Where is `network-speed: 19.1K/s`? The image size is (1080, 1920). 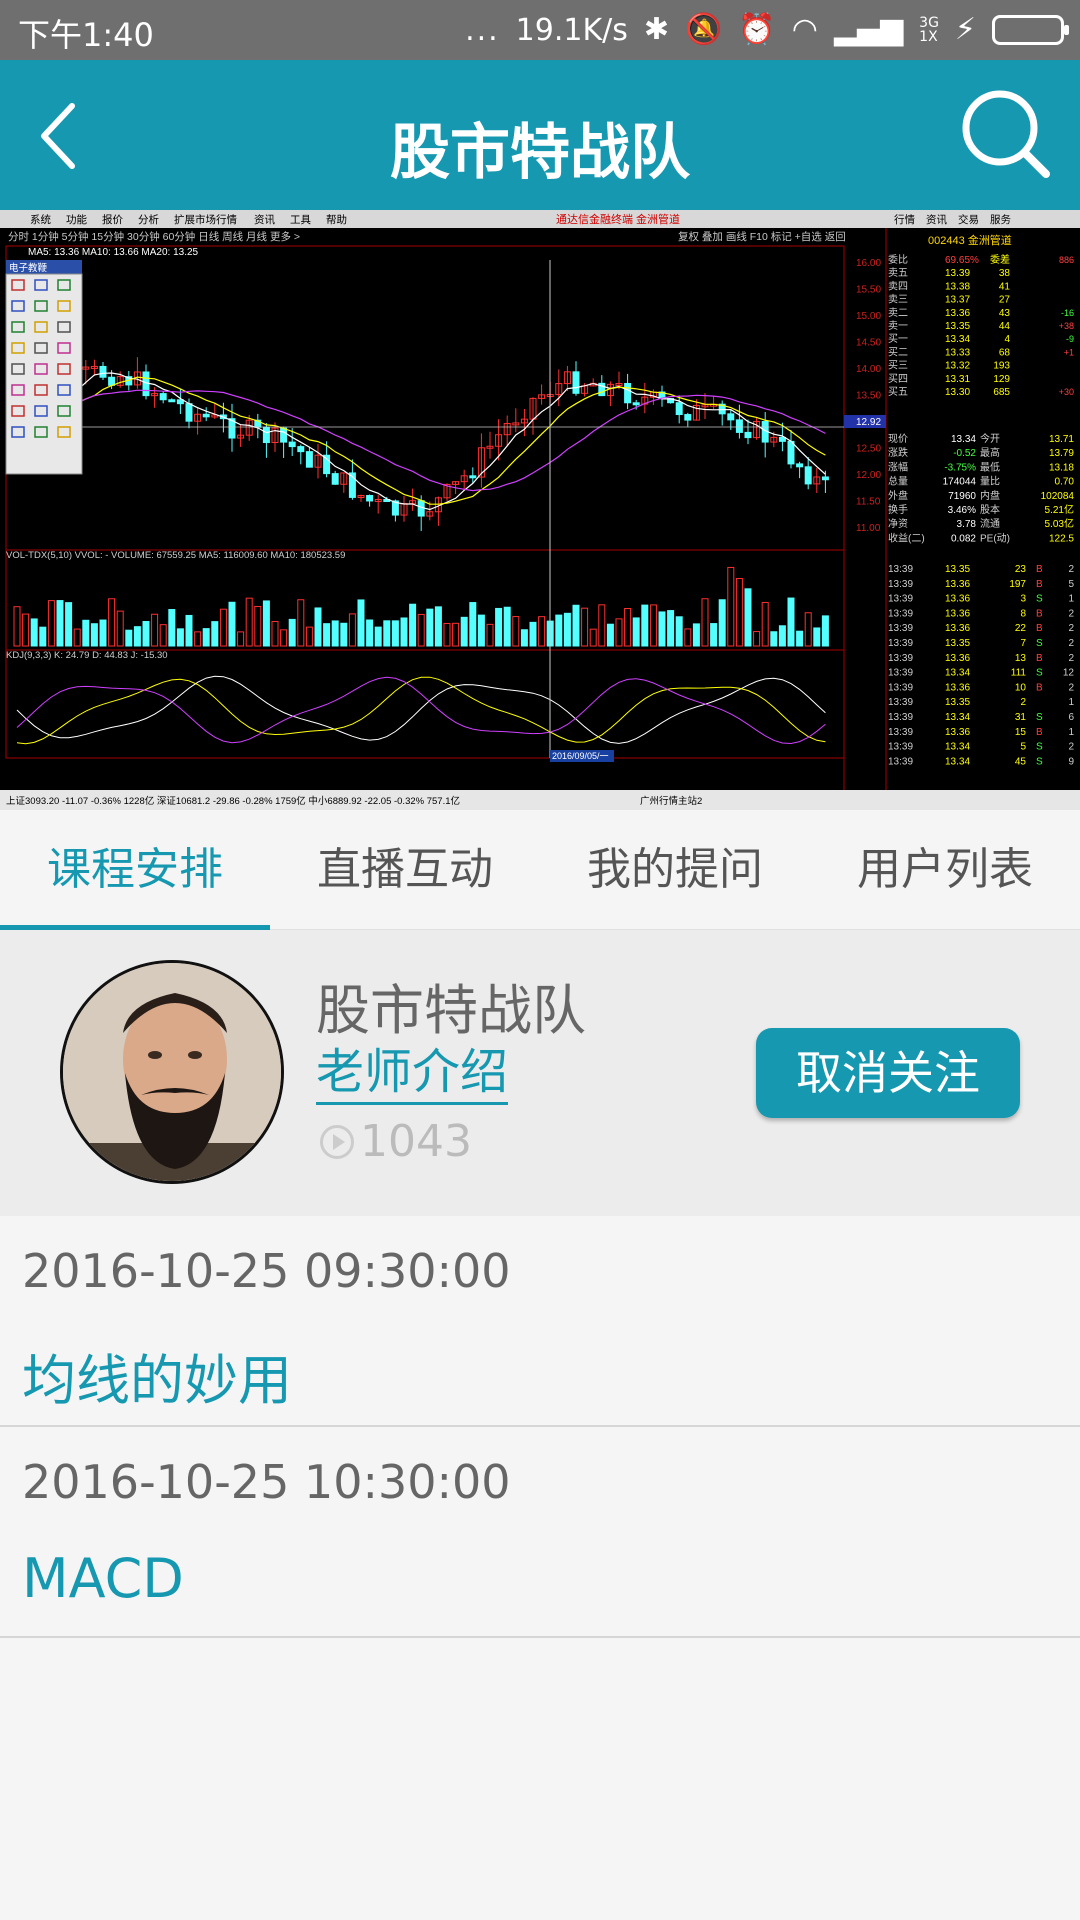
network-speed: 19.1K/s is located at coordinates (571, 30).